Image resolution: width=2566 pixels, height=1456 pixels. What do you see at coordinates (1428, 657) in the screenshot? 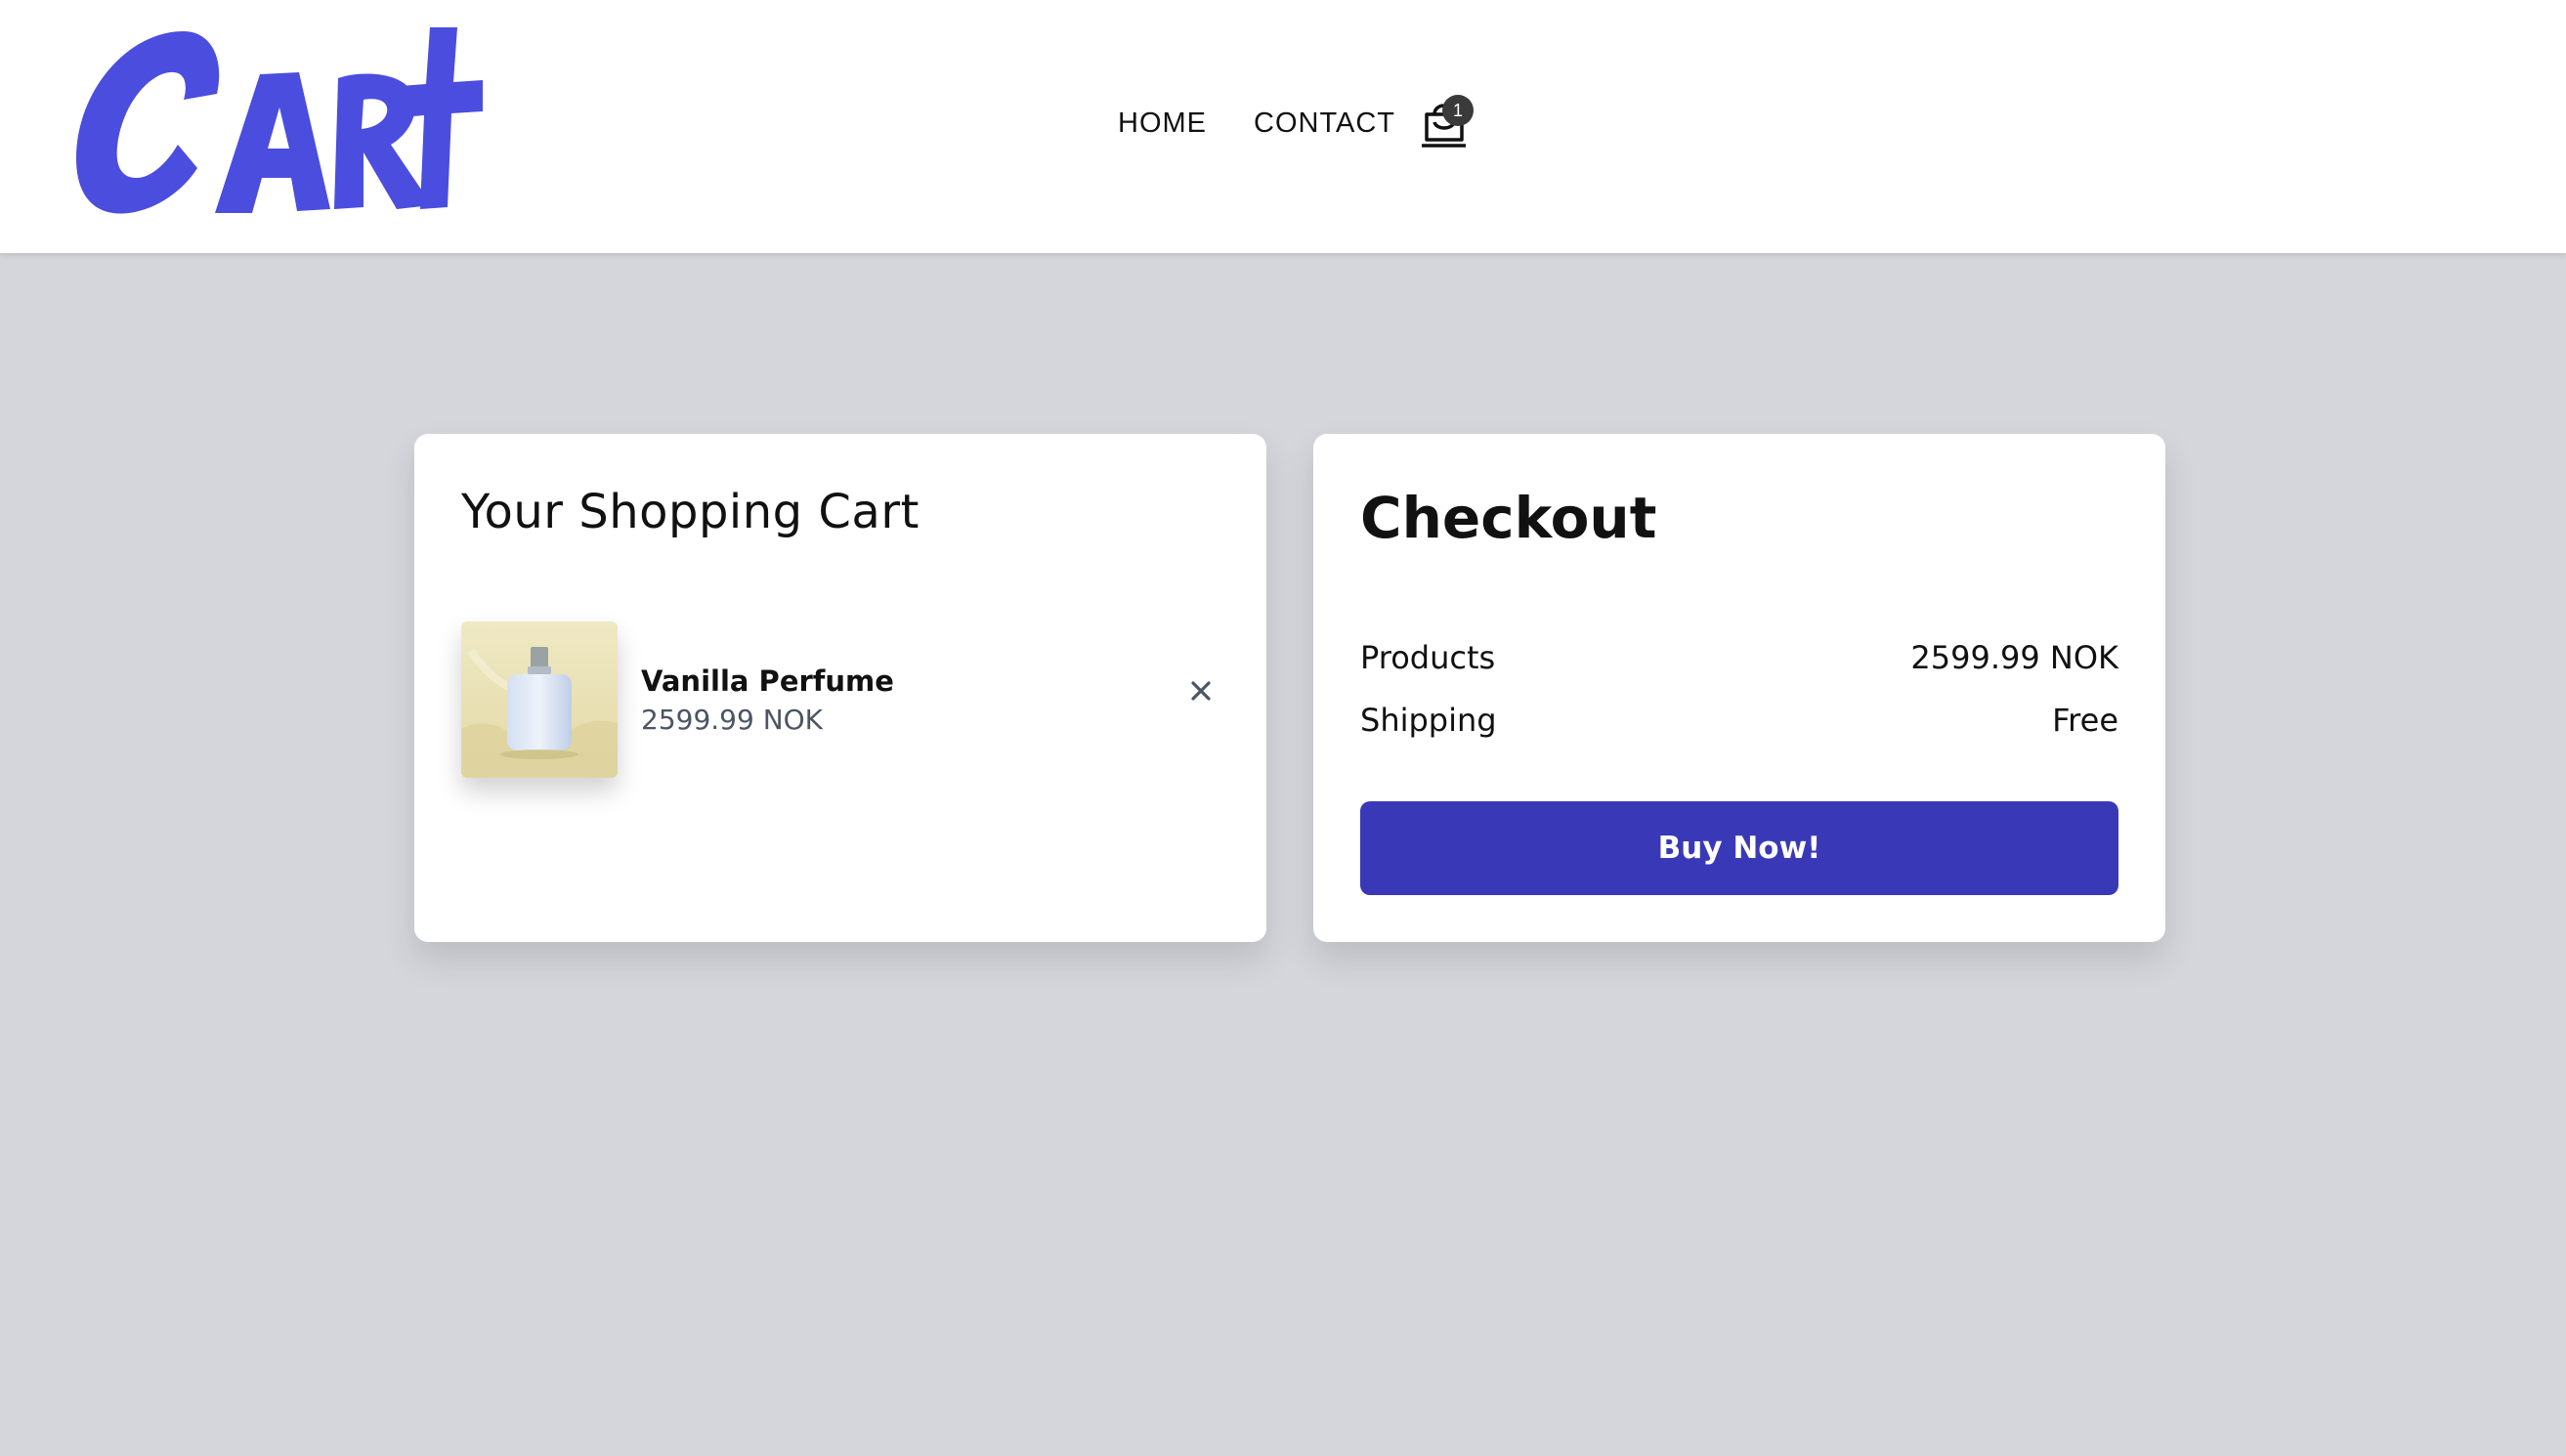
I see `products-label: Products` at bounding box center [1428, 657].